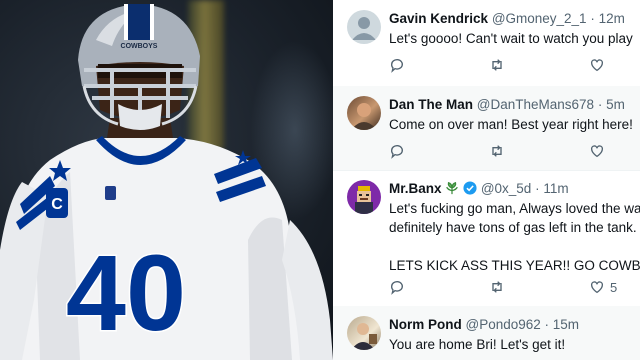 Image resolution: width=640 pixels, height=360 pixels. I want to click on tweet-text: Come on over man! Best year right here!, so click(514, 124).